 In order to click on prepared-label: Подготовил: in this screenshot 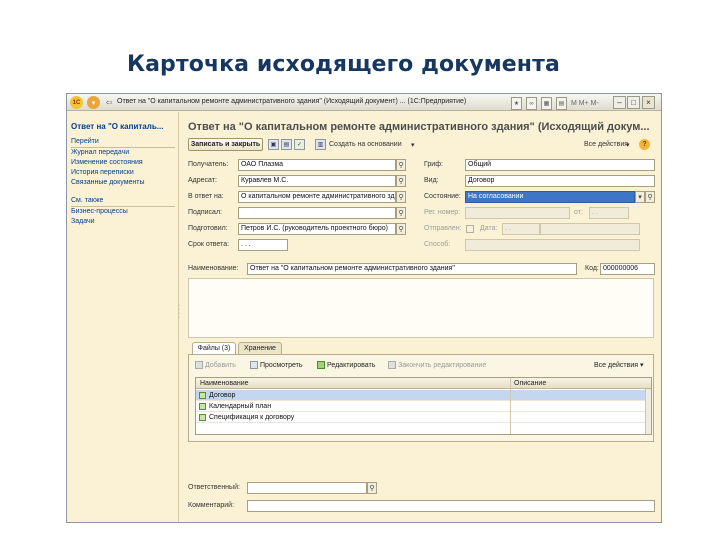, I will do `click(208, 228)`.